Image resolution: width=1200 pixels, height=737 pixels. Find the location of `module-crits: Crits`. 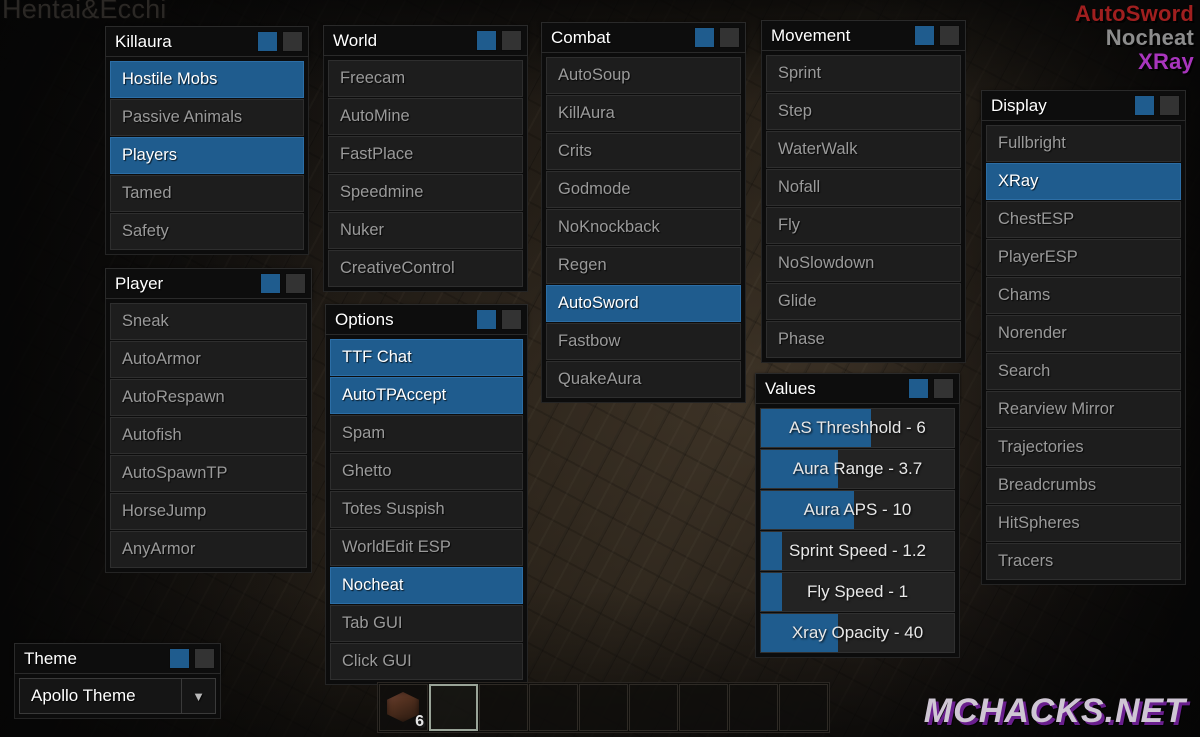

module-crits: Crits is located at coordinates (643, 151).